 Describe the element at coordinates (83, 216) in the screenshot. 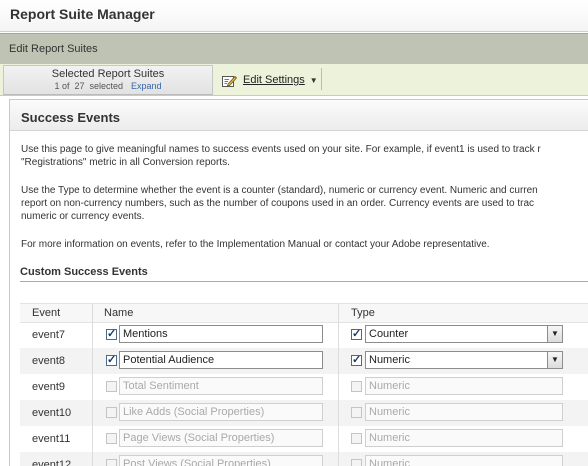

I see `type-help-line-3: numeric or currency events.` at that location.